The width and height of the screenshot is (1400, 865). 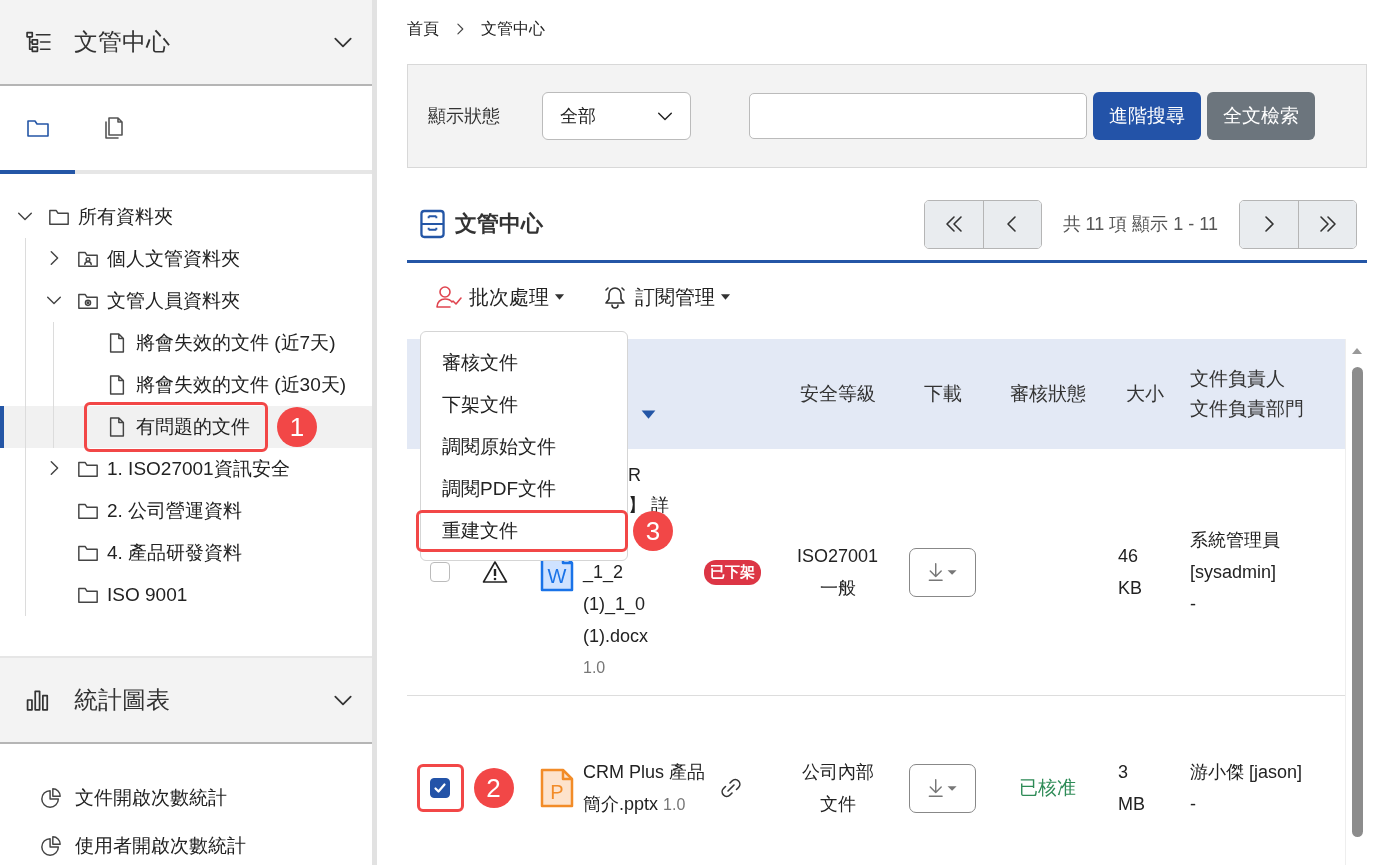 What do you see at coordinates (122, 700) in the screenshot?
I see `panel-title: 統計圖表` at bounding box center [122, 700].